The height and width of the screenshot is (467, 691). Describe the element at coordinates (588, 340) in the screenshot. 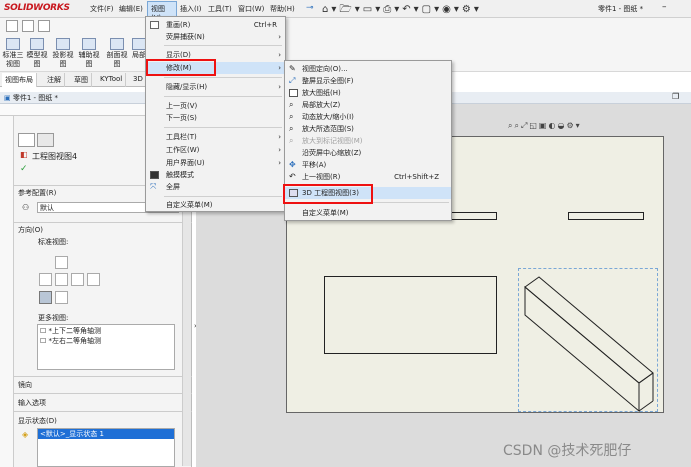

I see `drawing-view-isometric` at that location.